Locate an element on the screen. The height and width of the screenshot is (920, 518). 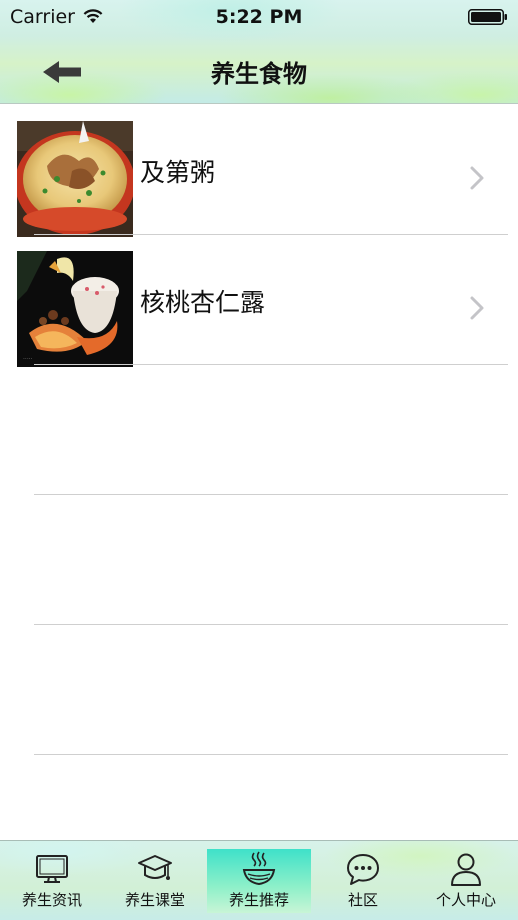
status-time: 5:22 PM is located at coordinates (259, 17).